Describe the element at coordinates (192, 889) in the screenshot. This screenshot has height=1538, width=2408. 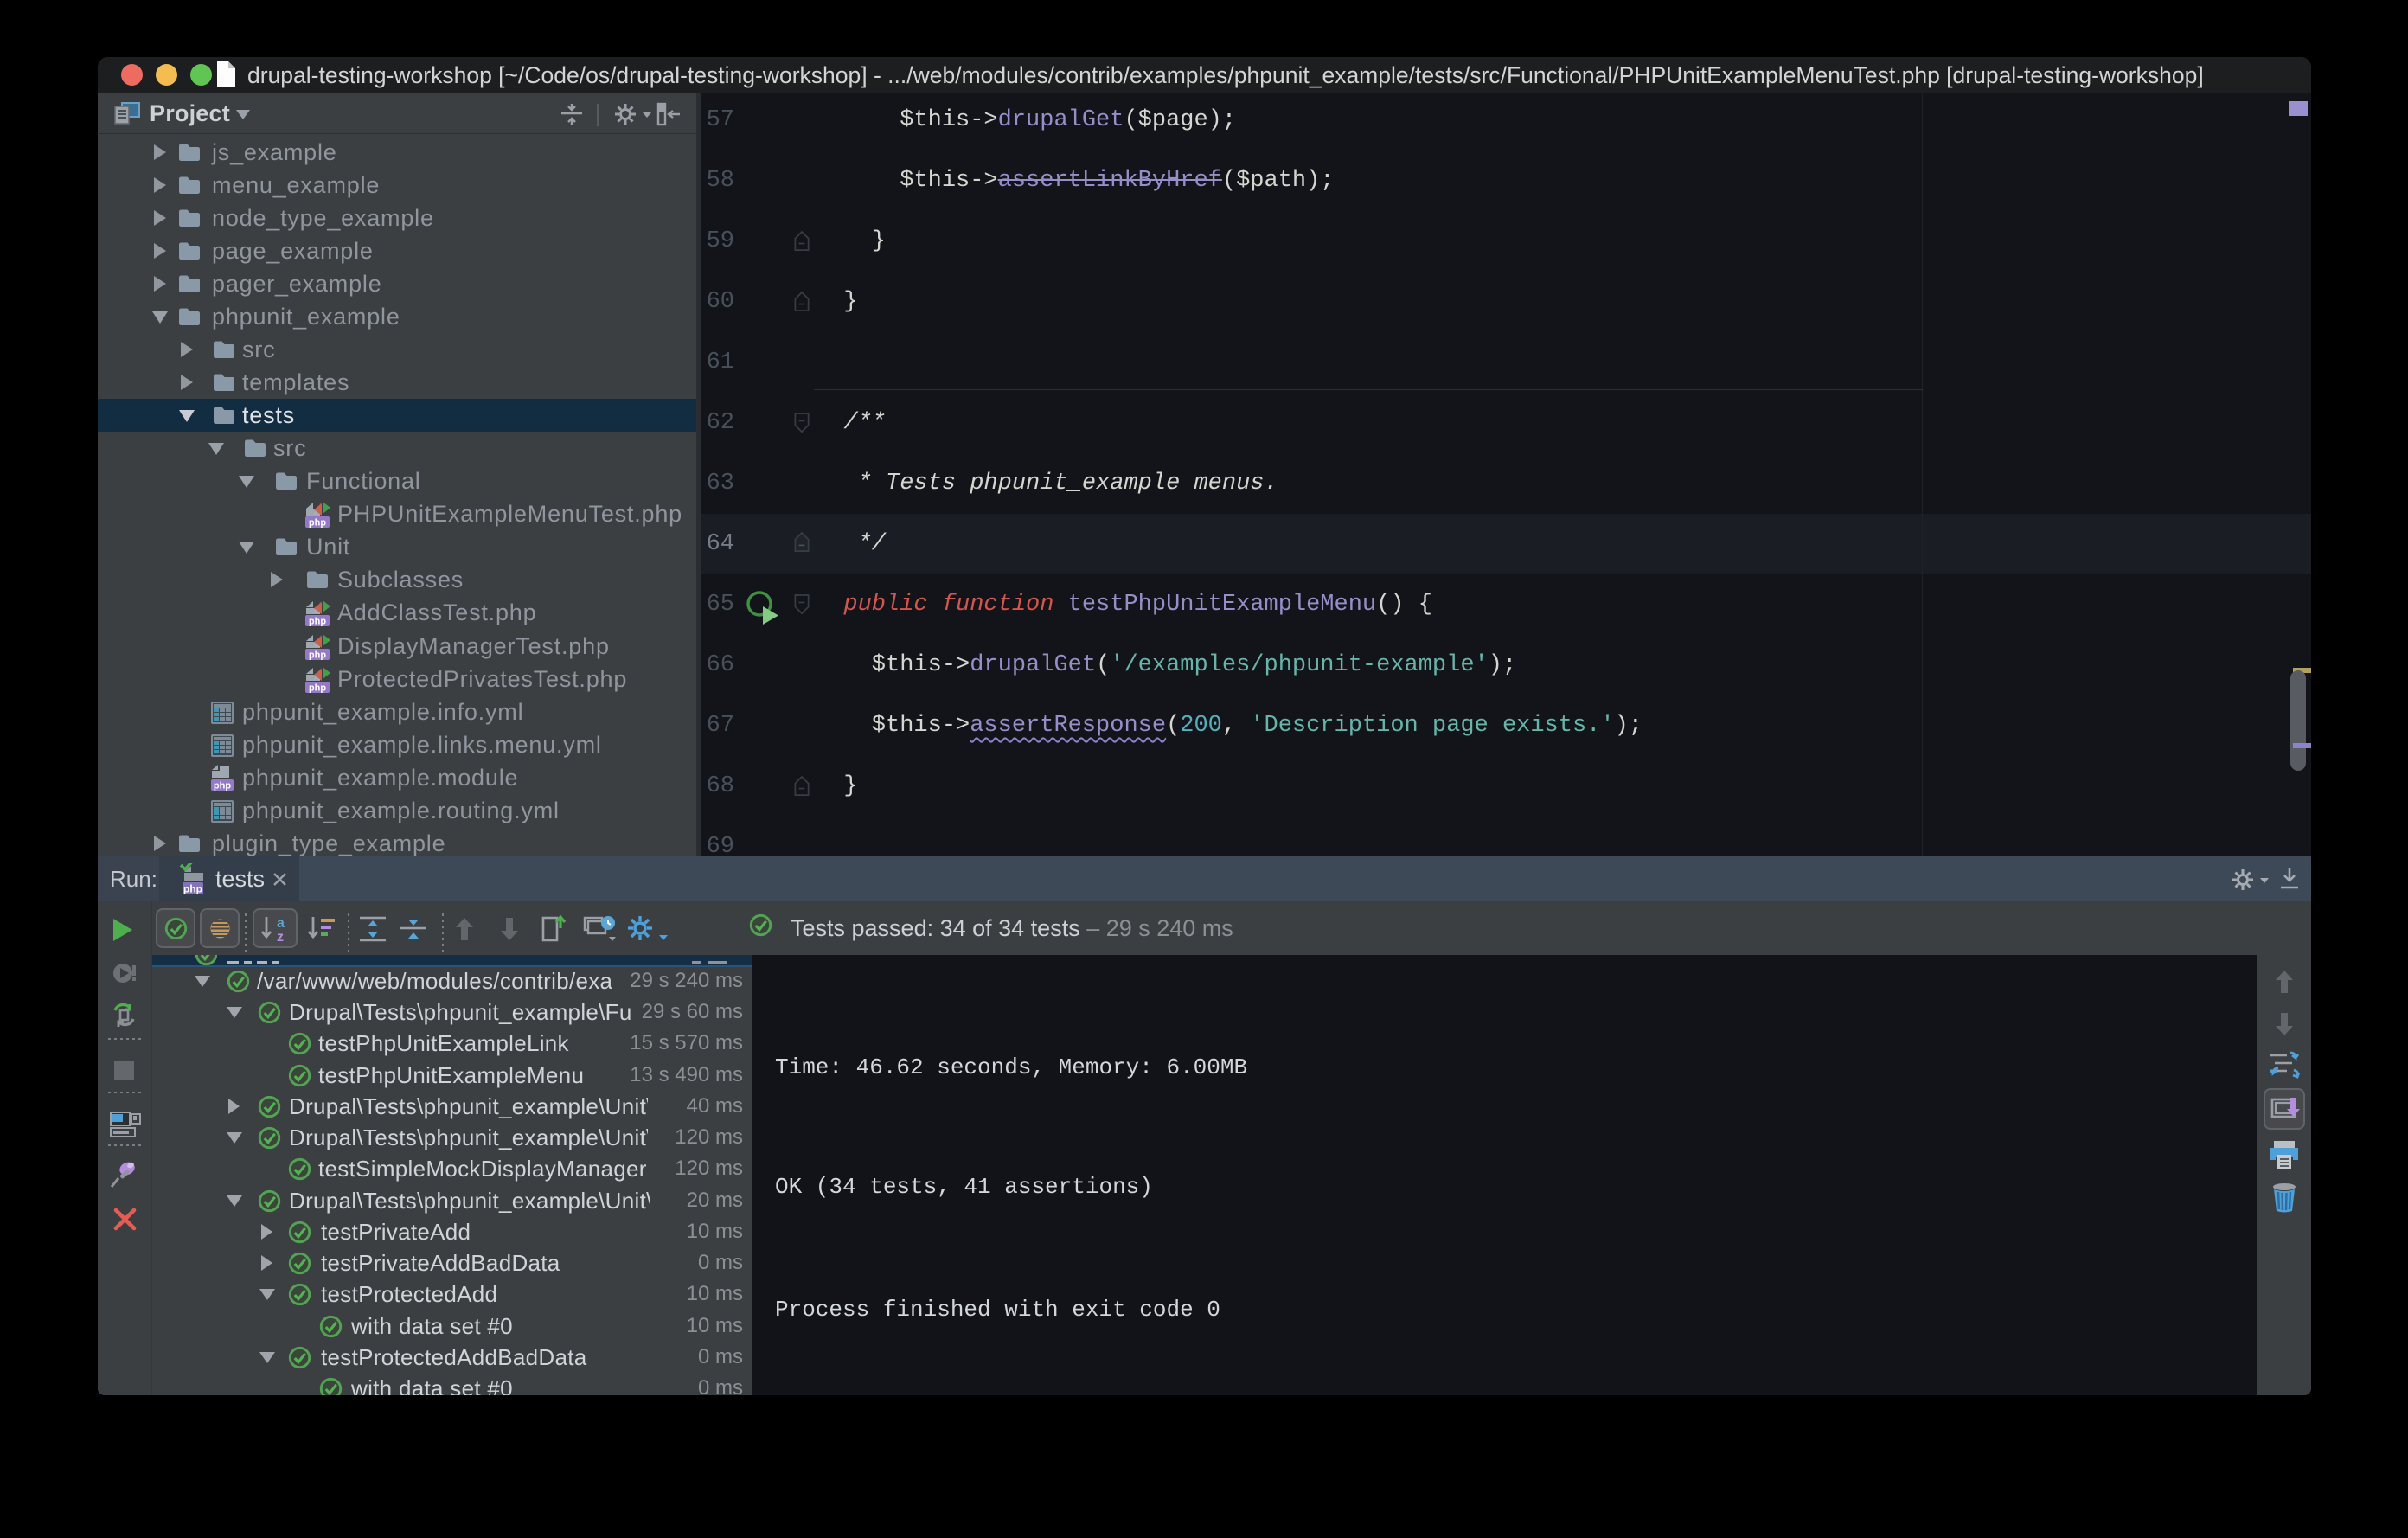
I see `svg-text: php` at that location.